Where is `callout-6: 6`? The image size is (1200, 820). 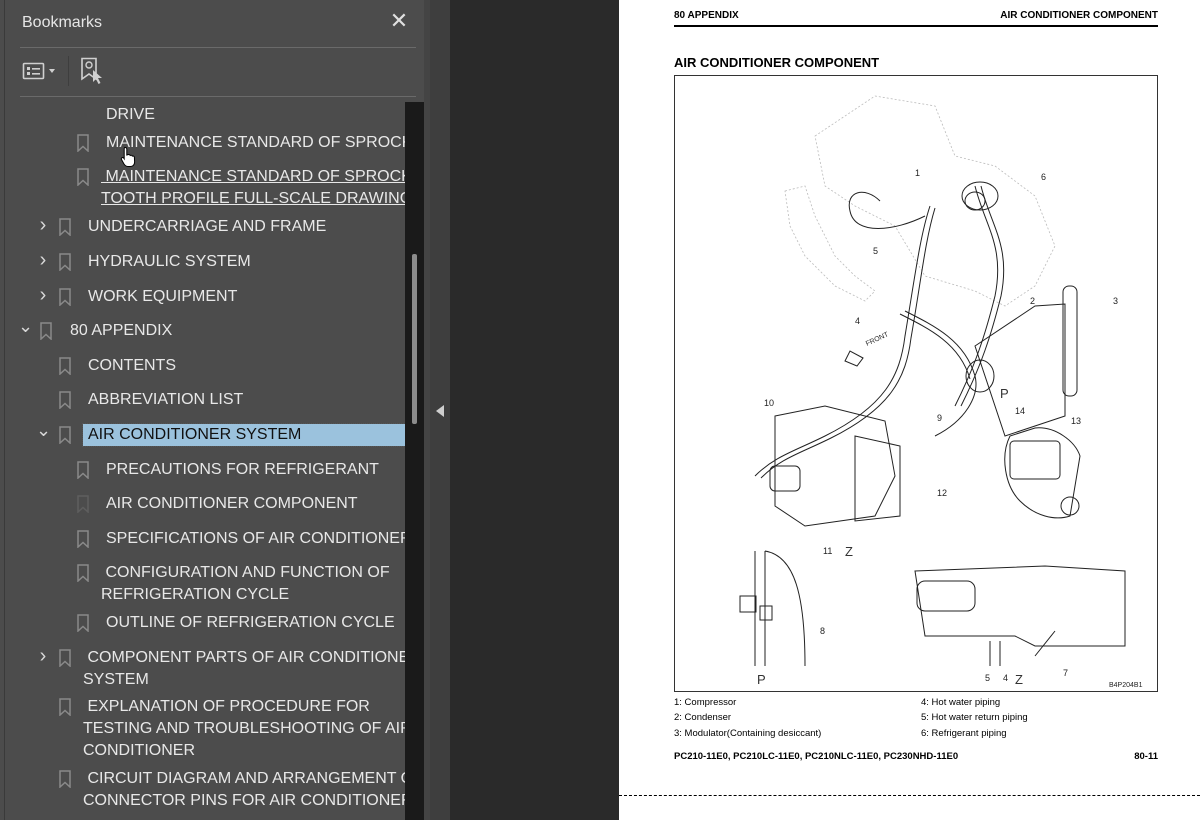
callout-6: 6 is located at coordinates (1043, 177).